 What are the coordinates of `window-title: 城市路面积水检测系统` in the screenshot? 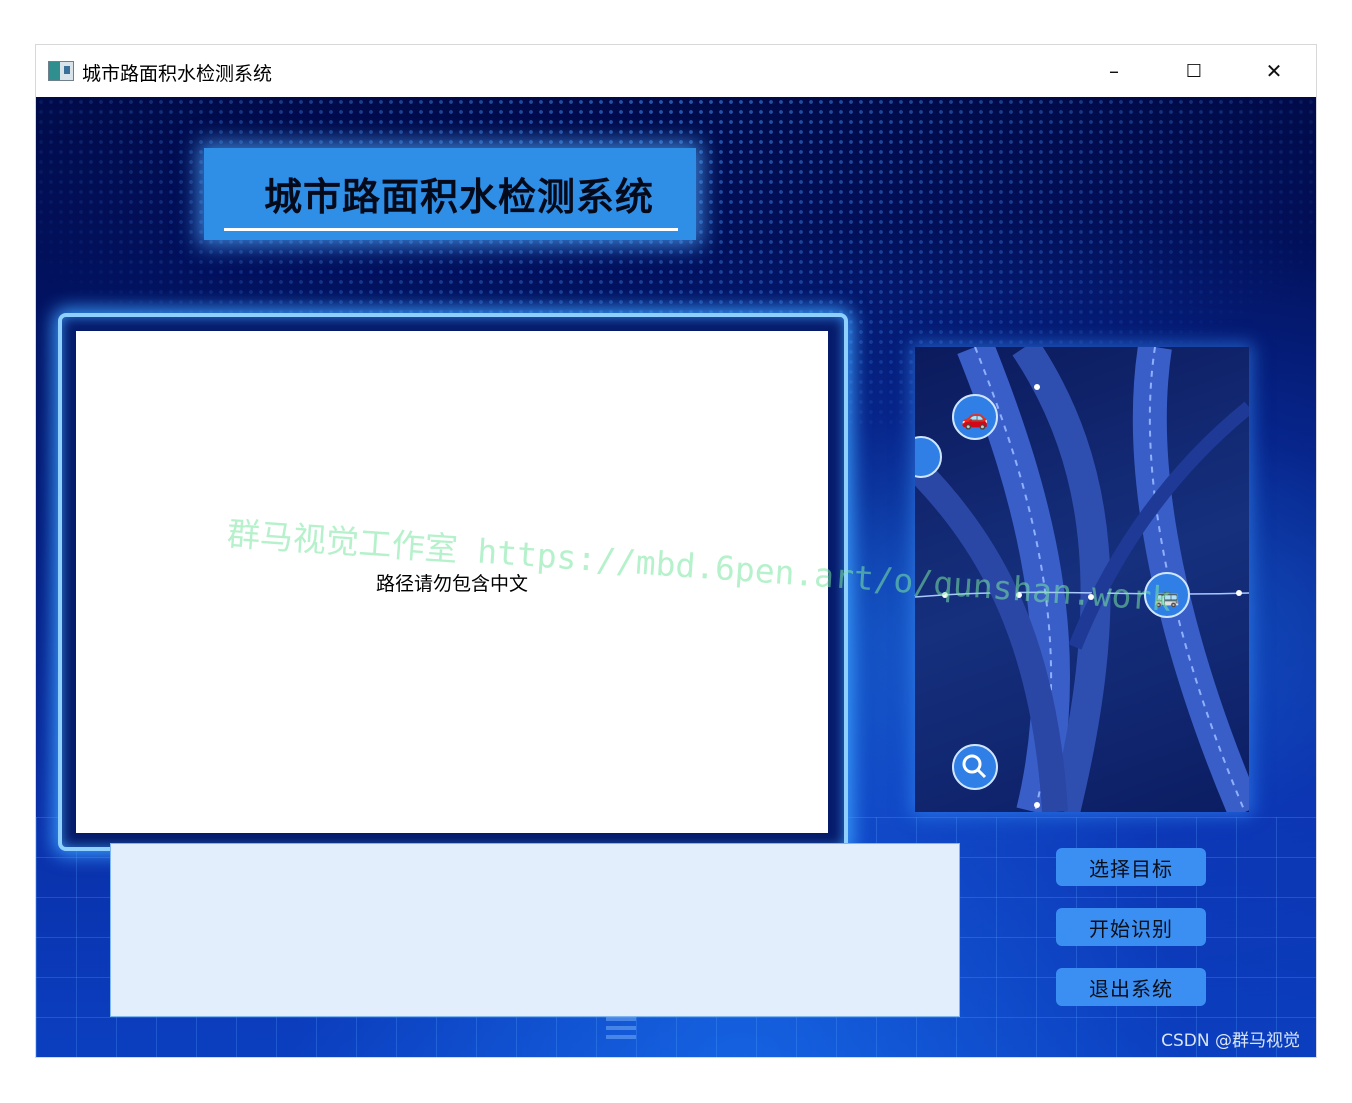 It's located at (177, 74).